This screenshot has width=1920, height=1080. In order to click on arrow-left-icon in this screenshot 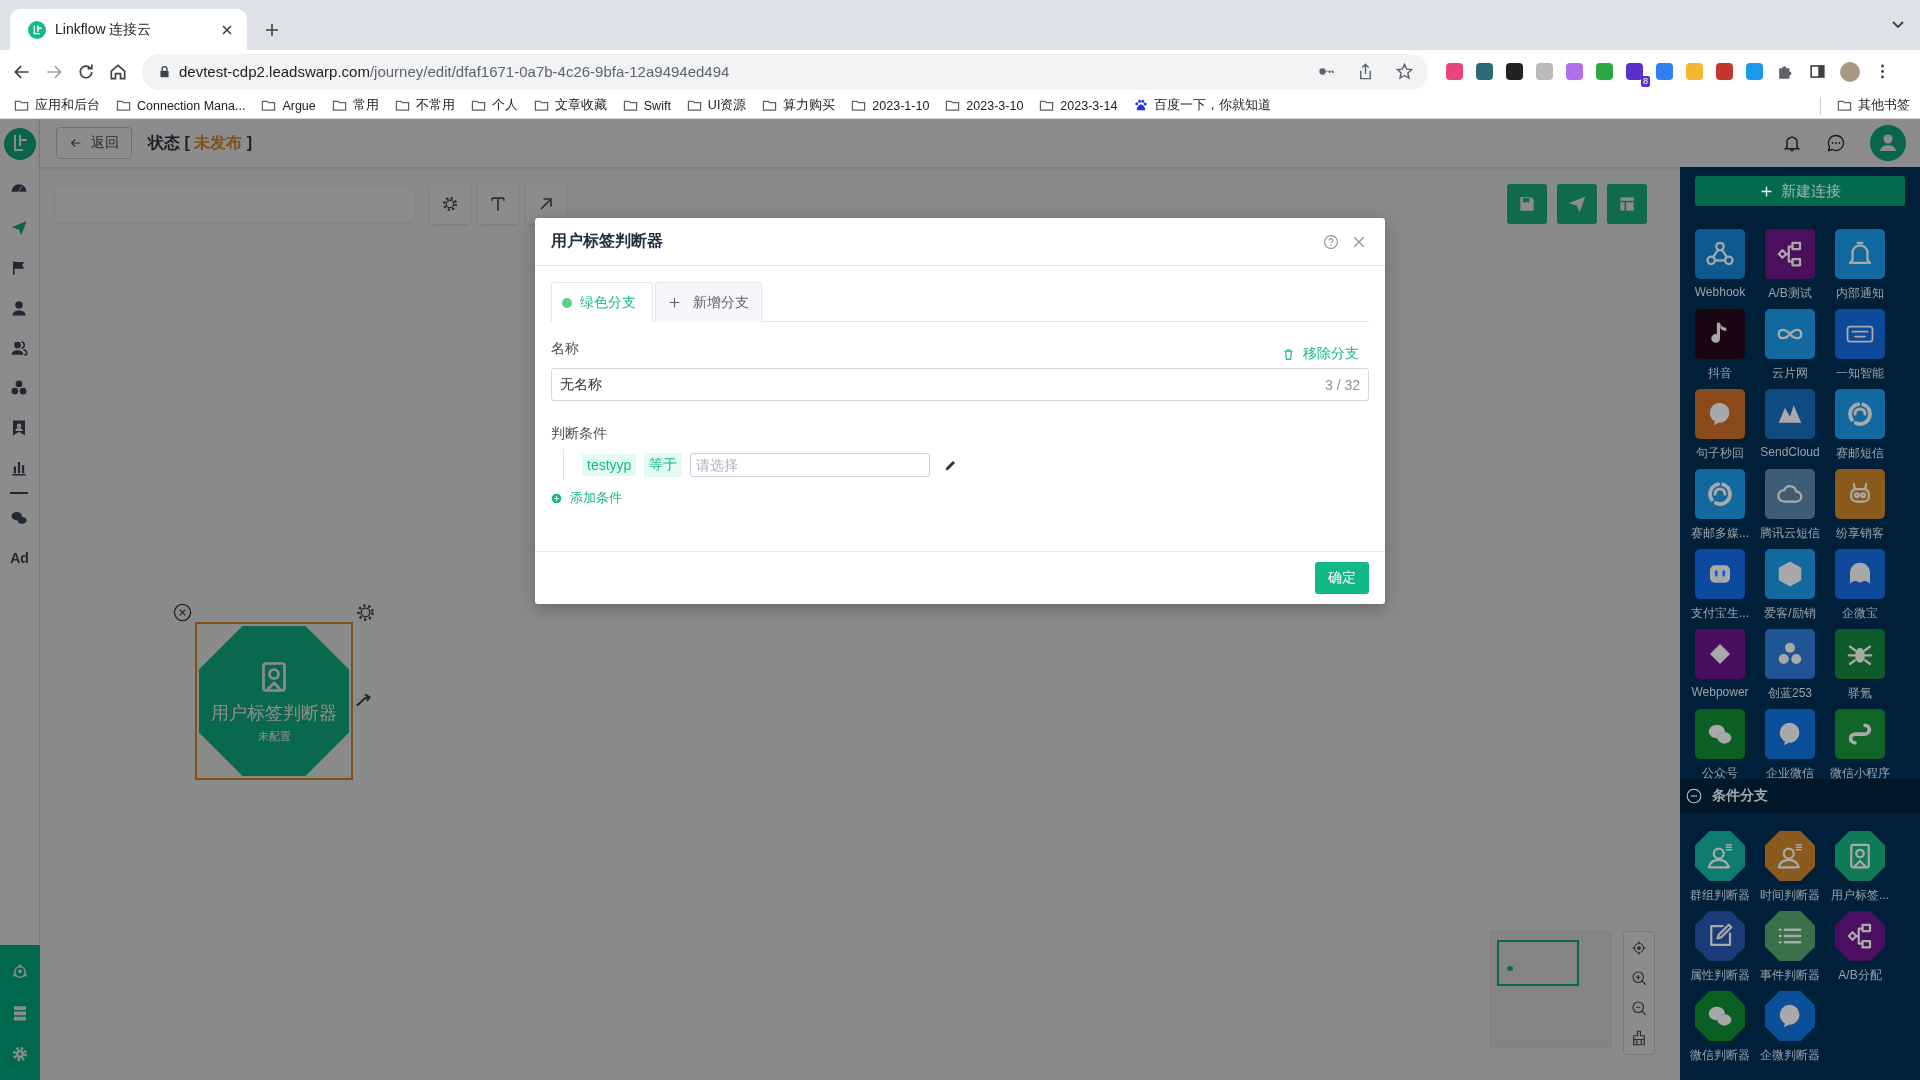, I will do `click(76, 143)`.